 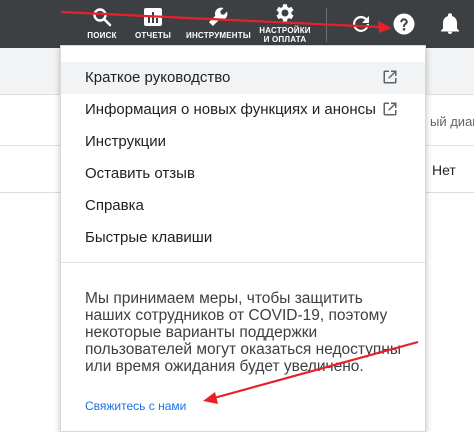 I want to click on tools-tool-button: ИНСТРУМЕНТЫ, so click(x=218, y=24).